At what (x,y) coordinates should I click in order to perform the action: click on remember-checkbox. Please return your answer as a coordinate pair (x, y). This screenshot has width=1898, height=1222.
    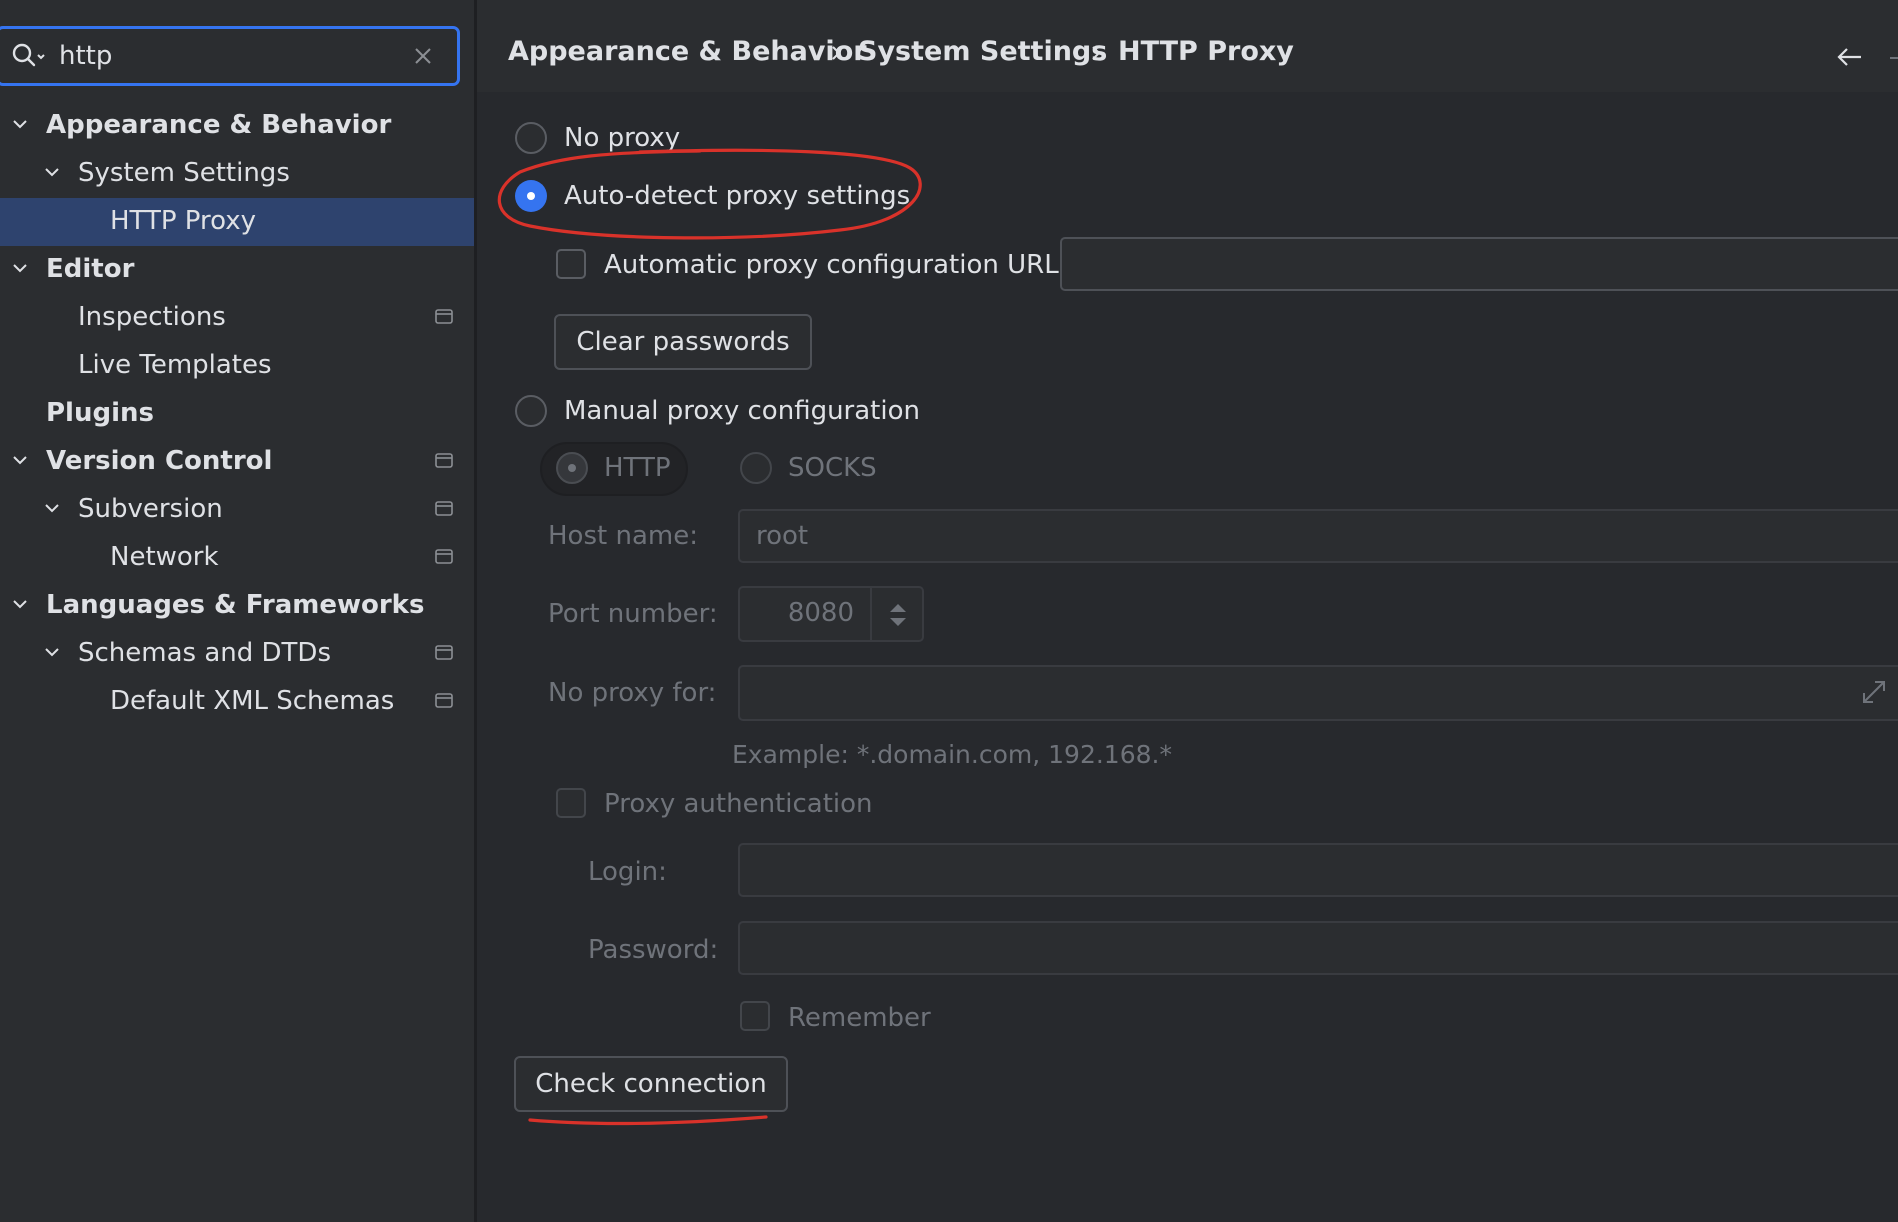
    Looking at the image, I should click on (755, 1016).